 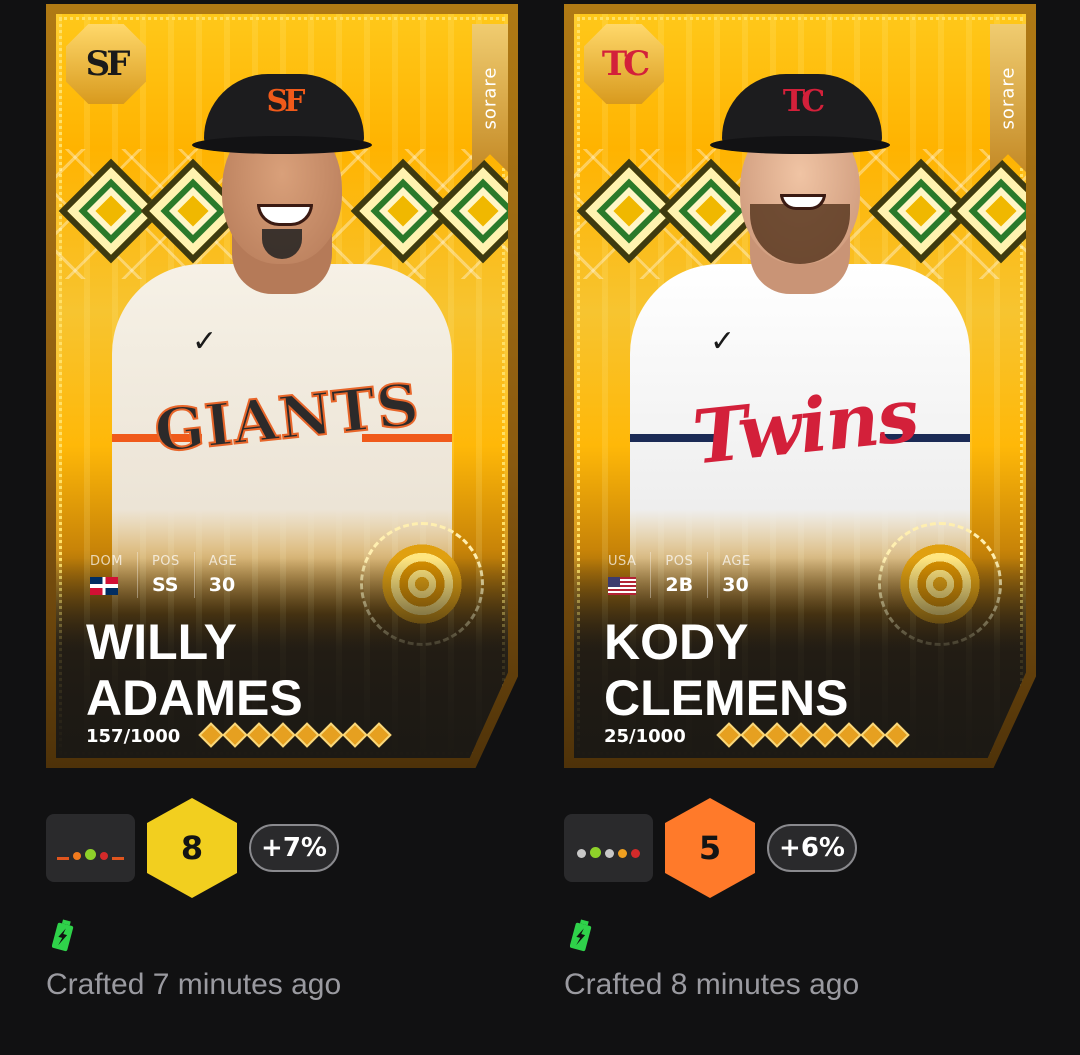 What do you see at coordinates (803, 101) in the screenshot?
I see `cap-logo: TC` at bounding box center [803, 101].